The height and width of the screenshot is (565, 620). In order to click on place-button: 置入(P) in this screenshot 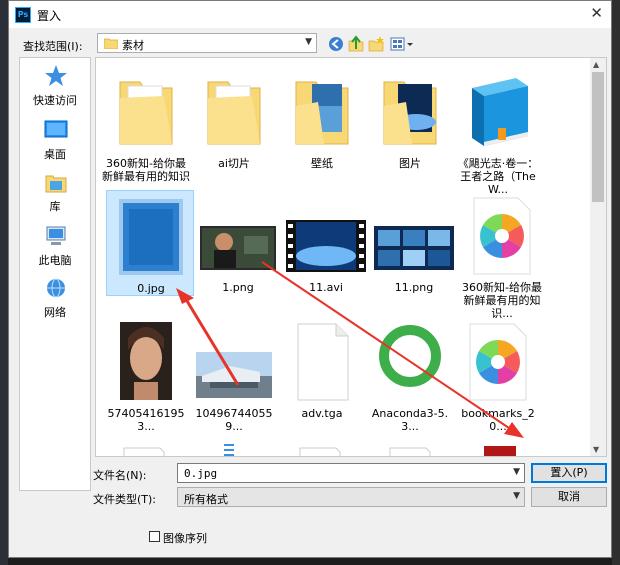, I will do `click(569, 473)`.